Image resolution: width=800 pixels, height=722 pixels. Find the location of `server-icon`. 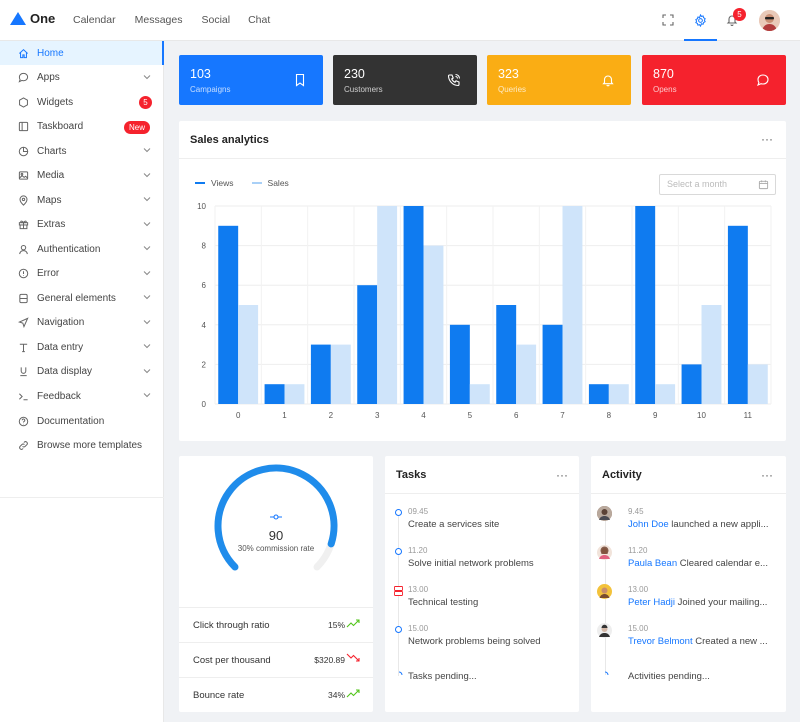

server-icon is located at coordinates (398, 592).